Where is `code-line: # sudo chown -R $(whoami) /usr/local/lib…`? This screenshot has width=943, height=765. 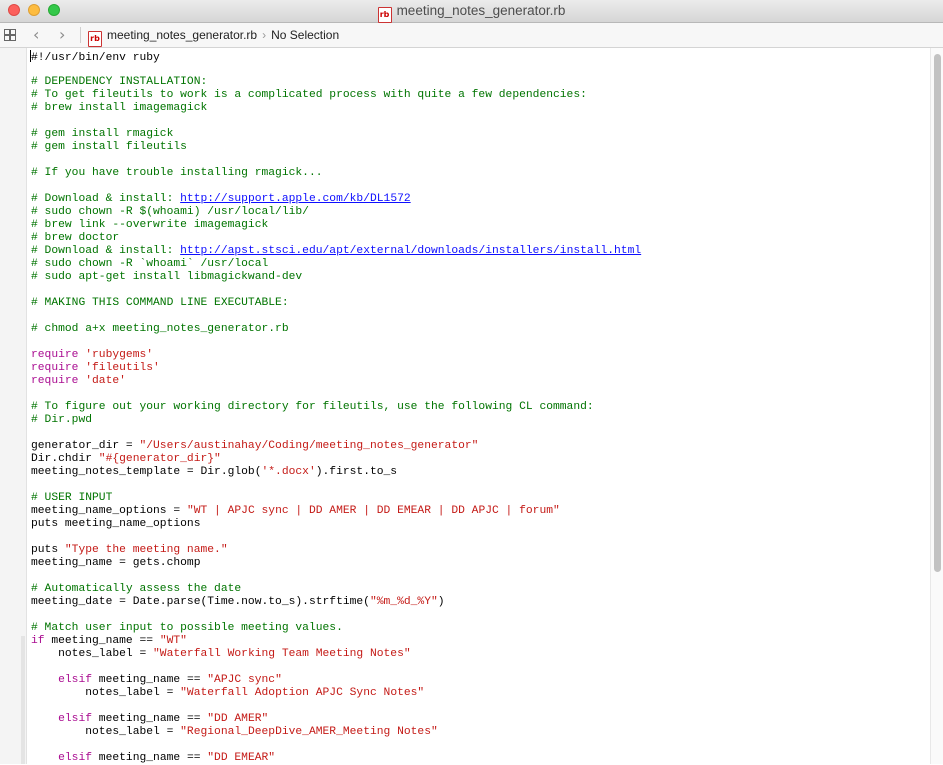
code-line: # sudo chown -R $(whoami) /usr/local/lib… is located at coordinates (476, 212).